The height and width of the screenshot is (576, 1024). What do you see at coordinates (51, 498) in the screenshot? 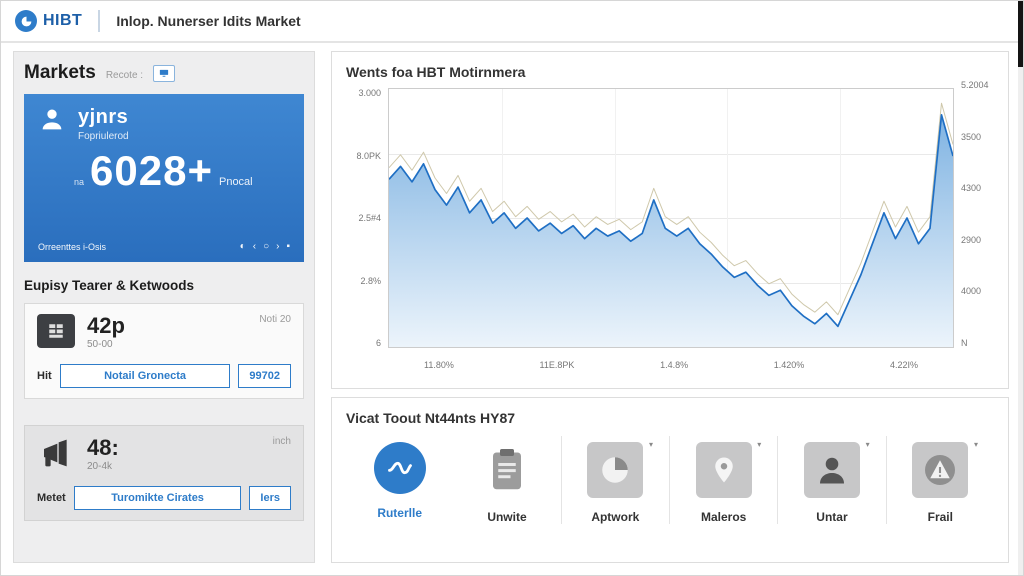
I see `card-label: Metet` at bounding box center [51, 498].